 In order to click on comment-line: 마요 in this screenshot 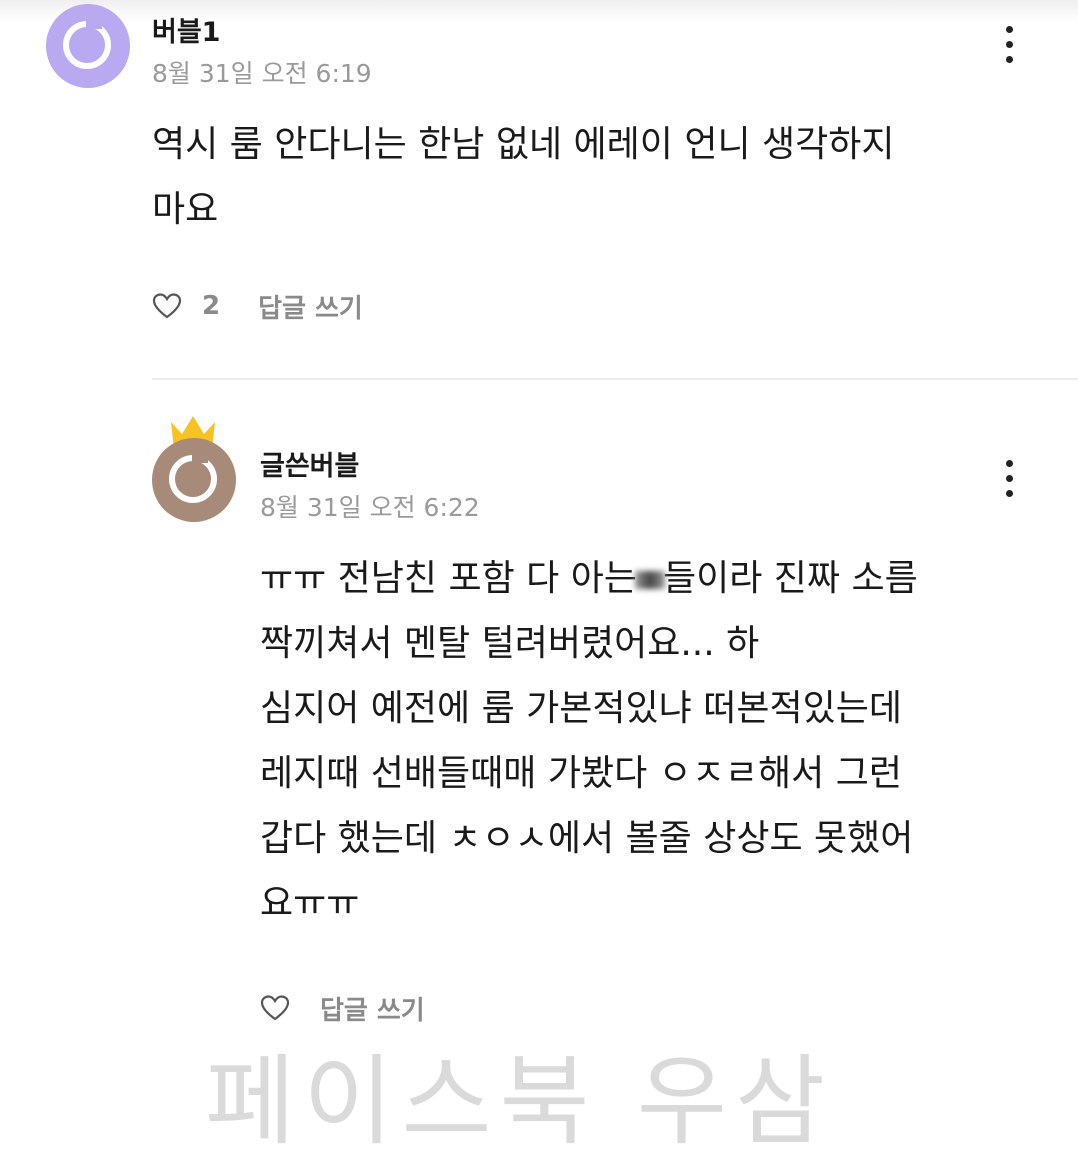, I will do `click(185, 209)`.